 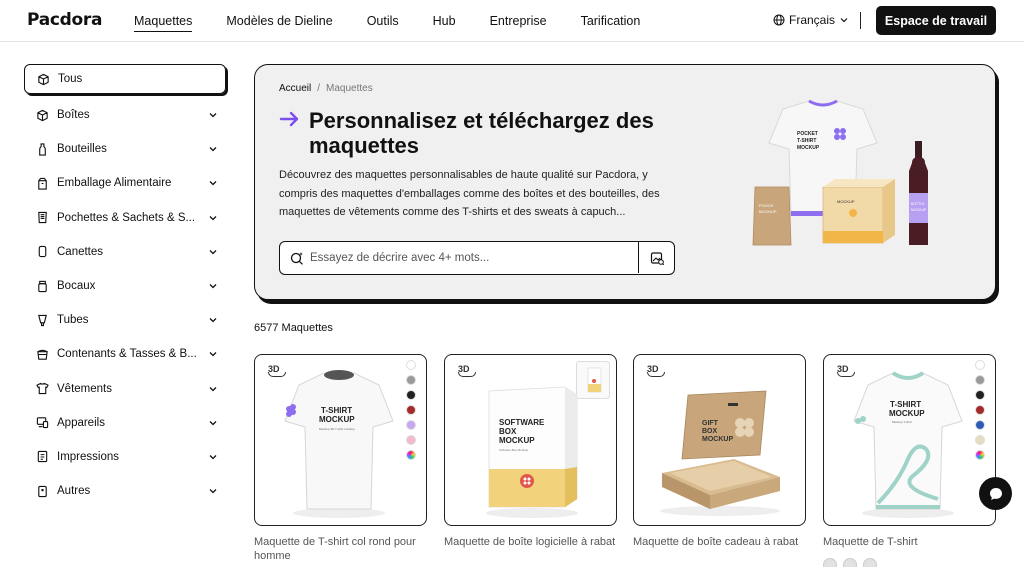 What do you see at coordinates (918, 204) in the screenshot?
I see `hero-bottle-line-1: BOTTLE` at bounding box center [918, 204].